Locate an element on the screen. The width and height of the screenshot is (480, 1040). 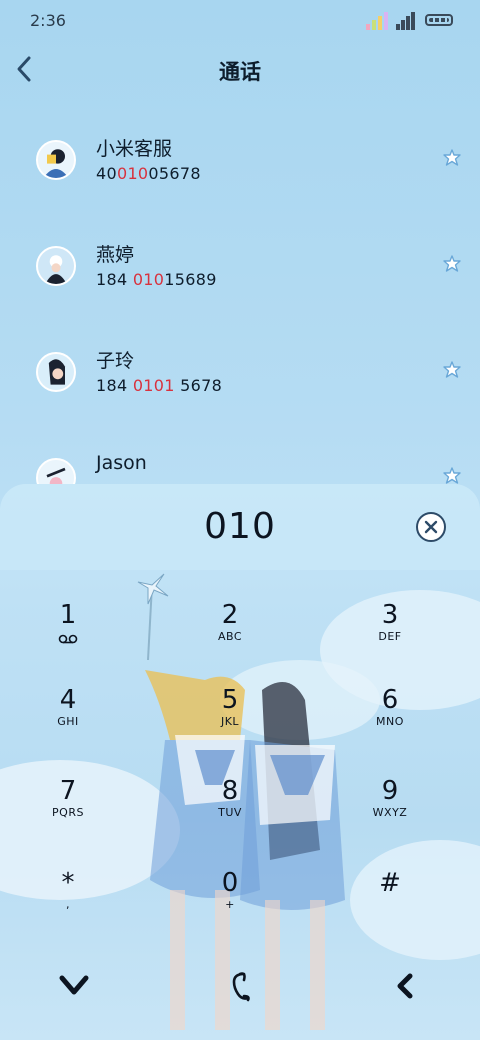
dial-key-7: 7 PQRS is located at coordinates (68, 816).